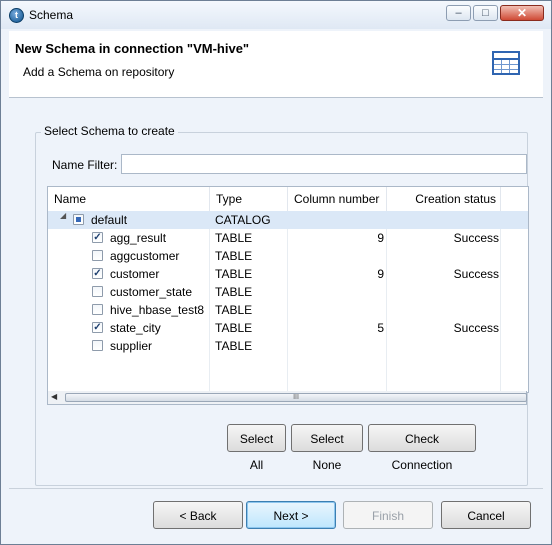 The width and height of the screenshot is (552, 545). I want to click on app-icon: t, so click(16, 15).